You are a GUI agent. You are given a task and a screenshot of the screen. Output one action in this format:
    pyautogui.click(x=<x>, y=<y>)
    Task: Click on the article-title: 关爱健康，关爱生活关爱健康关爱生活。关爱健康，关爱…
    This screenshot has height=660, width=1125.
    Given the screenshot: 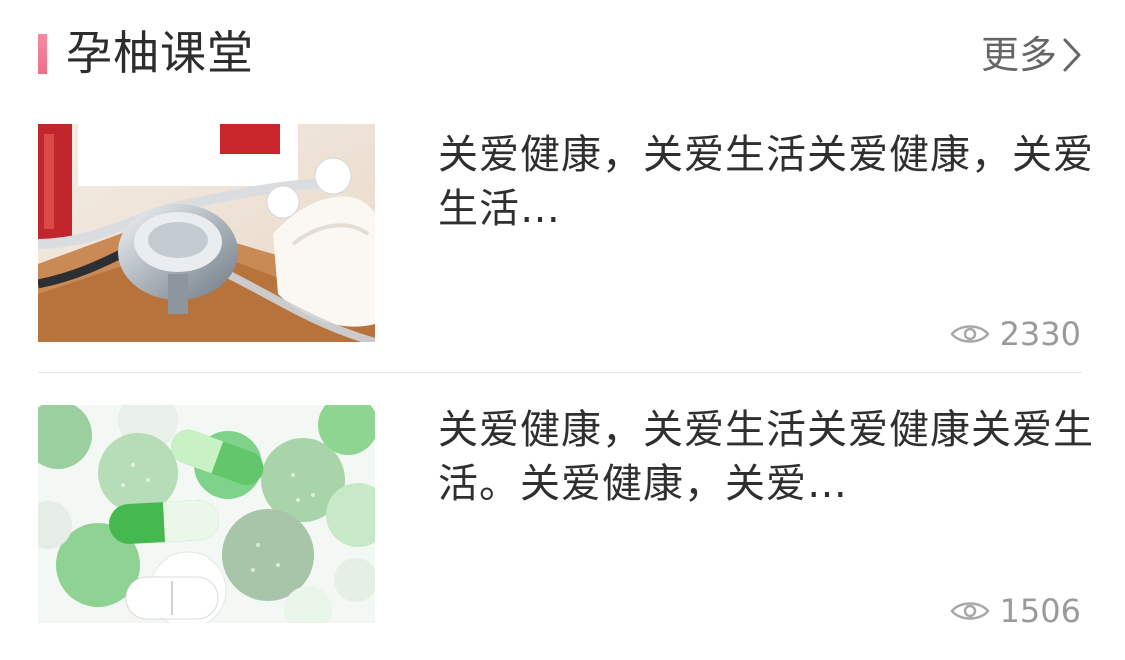 What is the action you would take?
    pyautogui.click(x=768, y=457)
    